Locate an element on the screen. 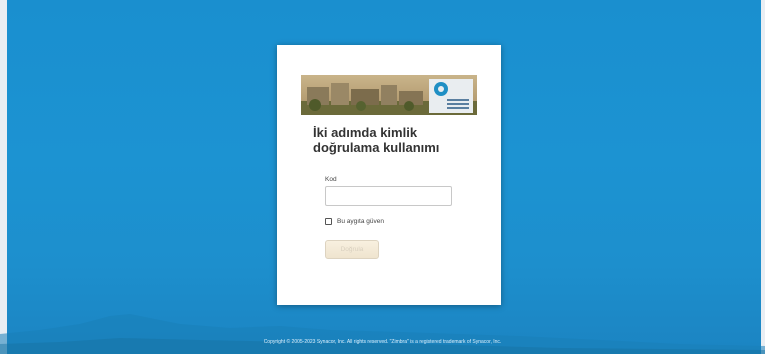 The width and height of the screenshot is (765, 354). verify-button: Doğrula is located at coordinates (352, 249).